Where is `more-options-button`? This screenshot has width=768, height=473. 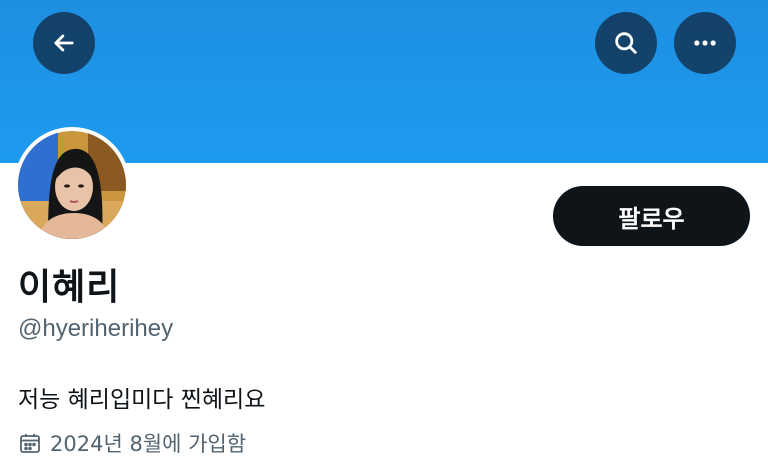 more-options-button is located at coordinates (705, 43).